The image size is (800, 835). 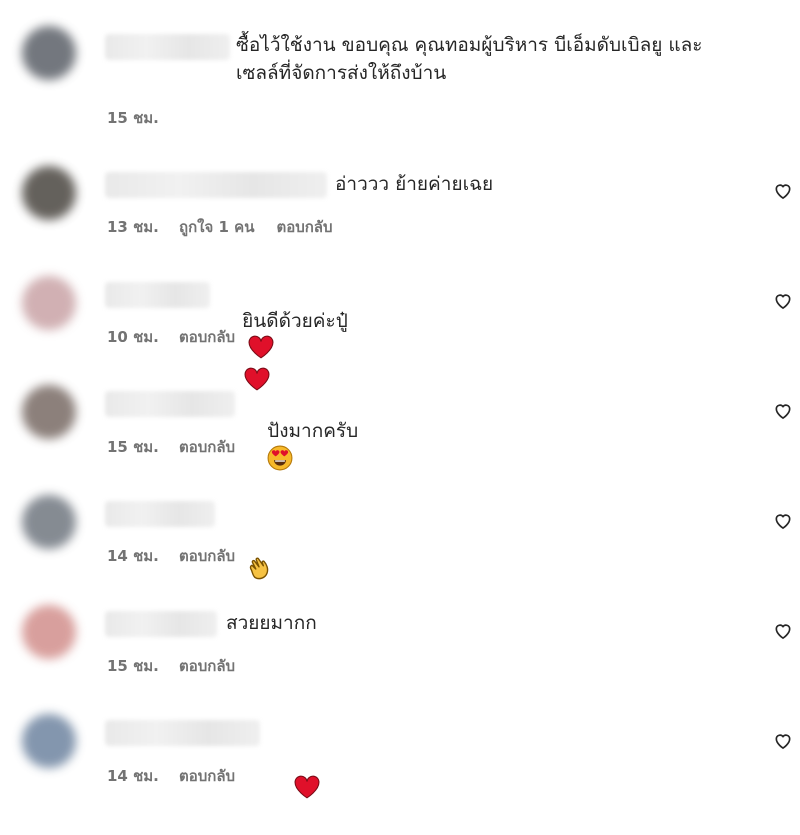 I want to click on comment-text: ปังมากครับ, so click(x=300, y=448).